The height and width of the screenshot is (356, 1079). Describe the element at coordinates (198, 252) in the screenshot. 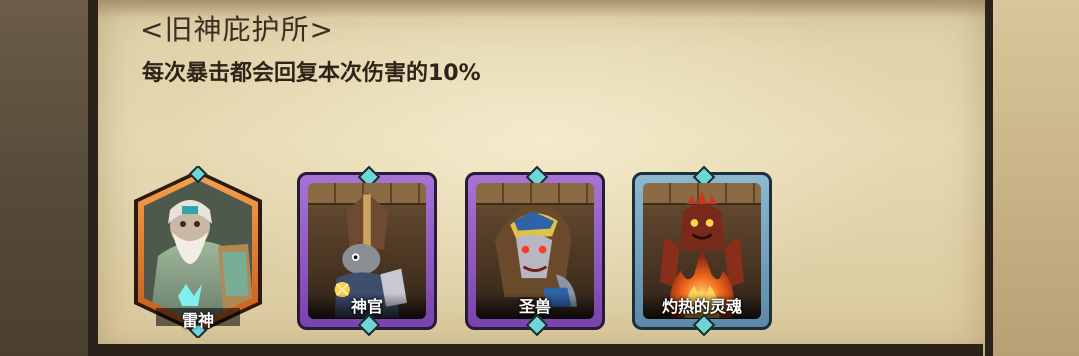

I see `card-thunder-god: 雷神` at that location.